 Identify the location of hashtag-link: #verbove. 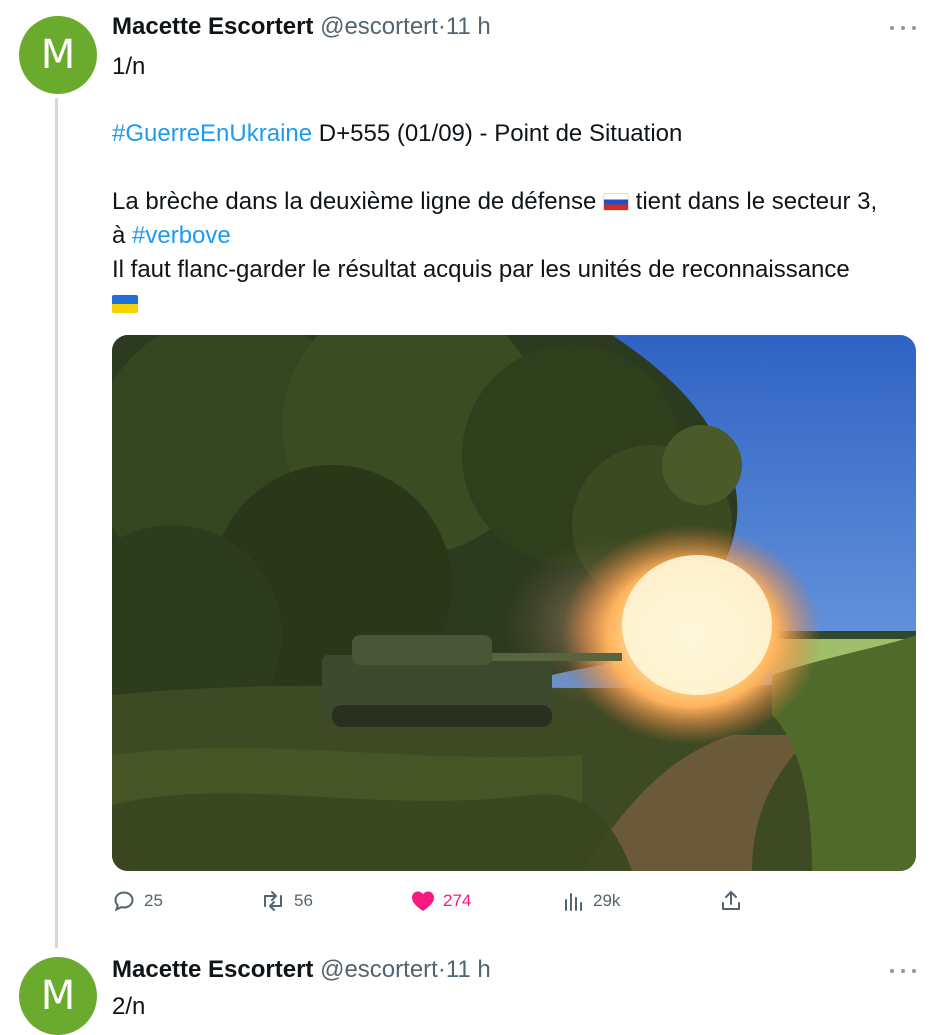
(181, 235).